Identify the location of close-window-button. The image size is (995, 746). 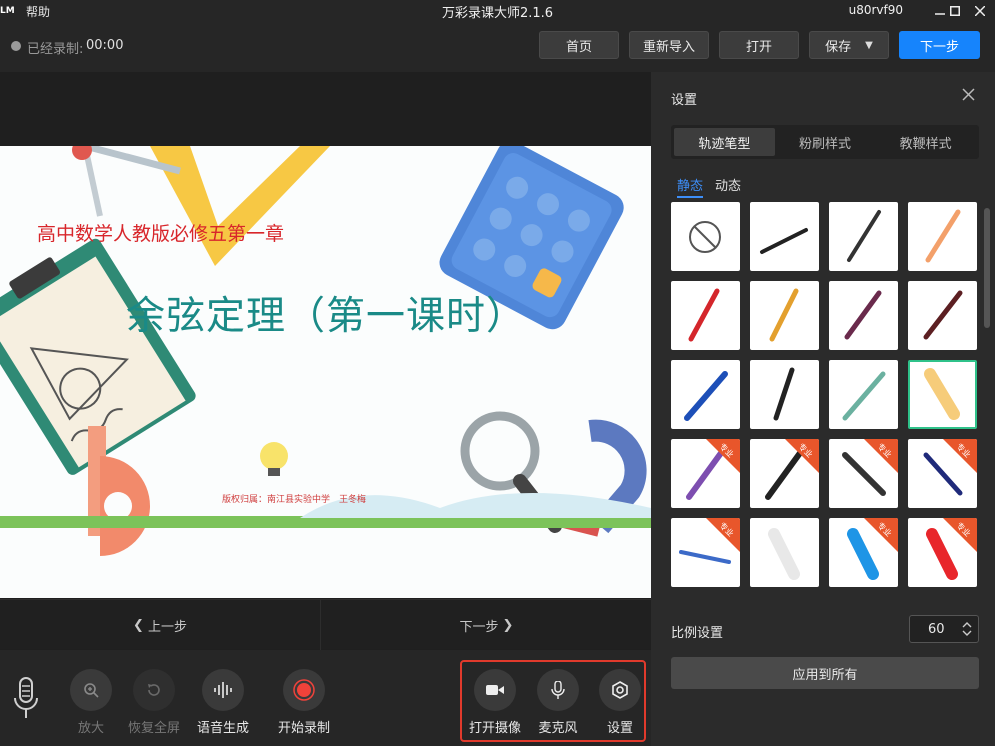
(980, 11).